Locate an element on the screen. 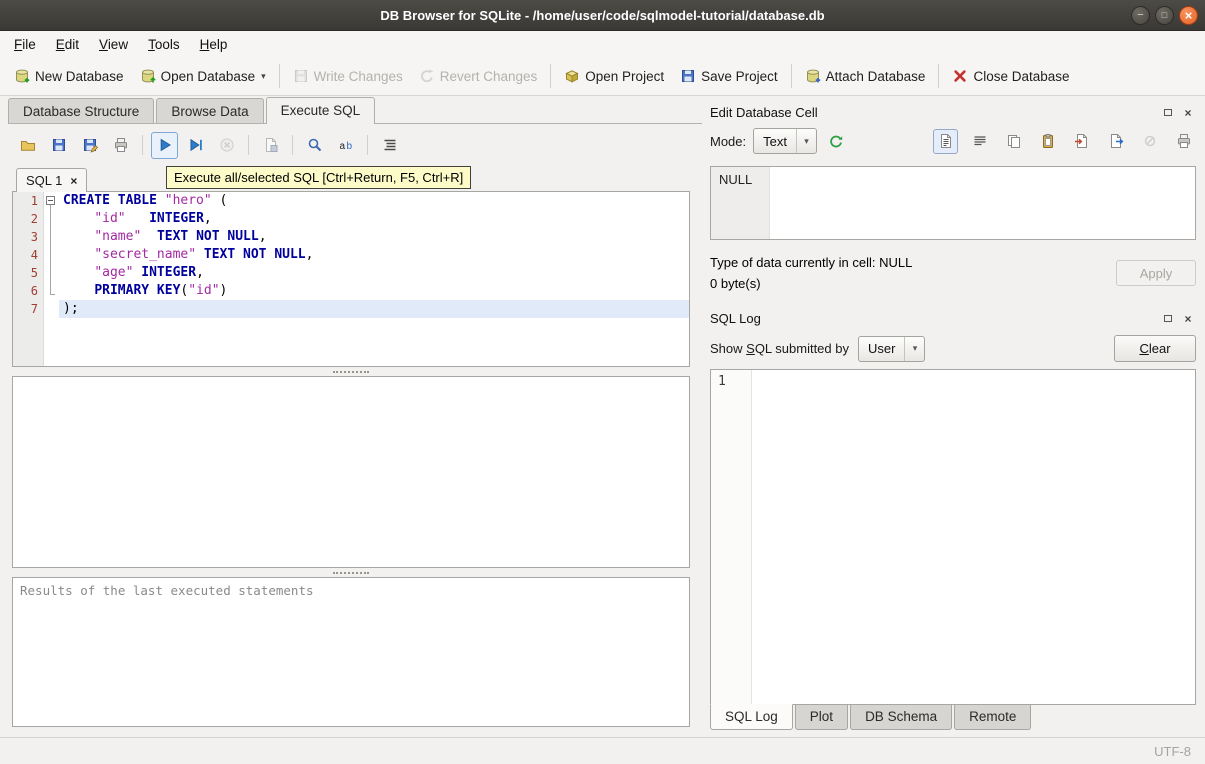  chevron-down-icon is located at coordinates (805, 141).